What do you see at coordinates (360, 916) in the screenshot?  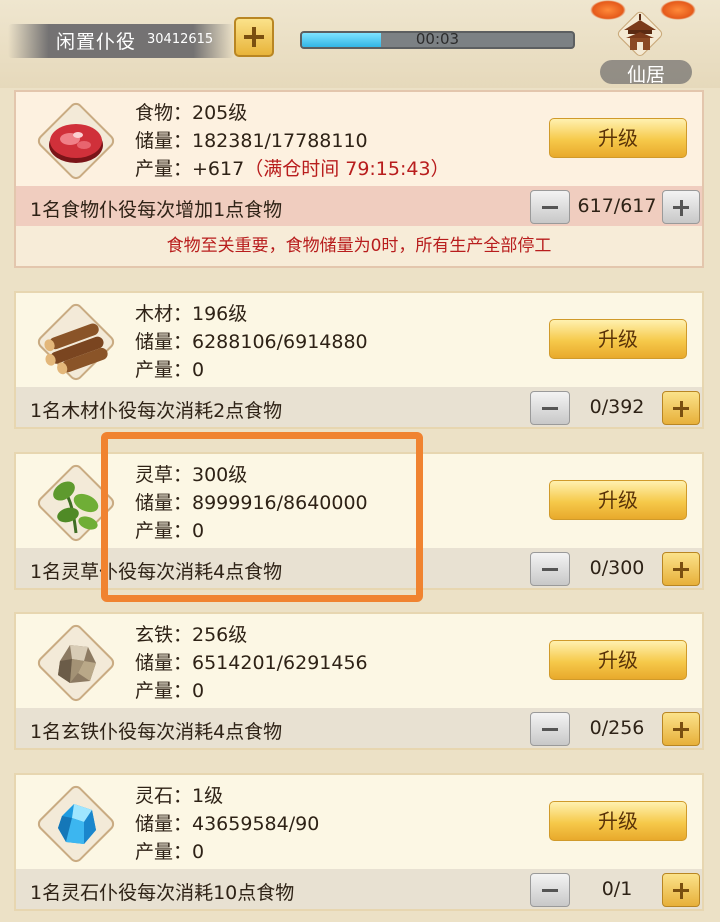 I see `bottom-edge-decoration` at bounding box center [360, 916].